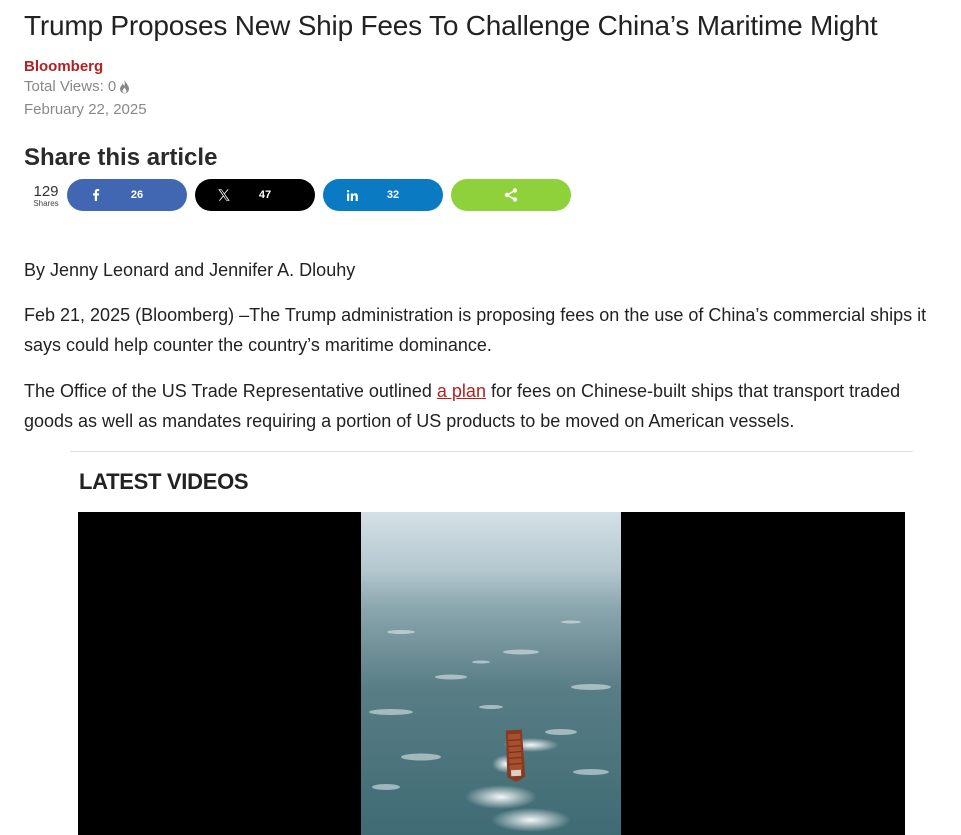 Image resolution: width=961 pixels, height=835 pixels. Describe the element at coordinates (125, 86) in the screenshot. I see `flame-icon` at that location.